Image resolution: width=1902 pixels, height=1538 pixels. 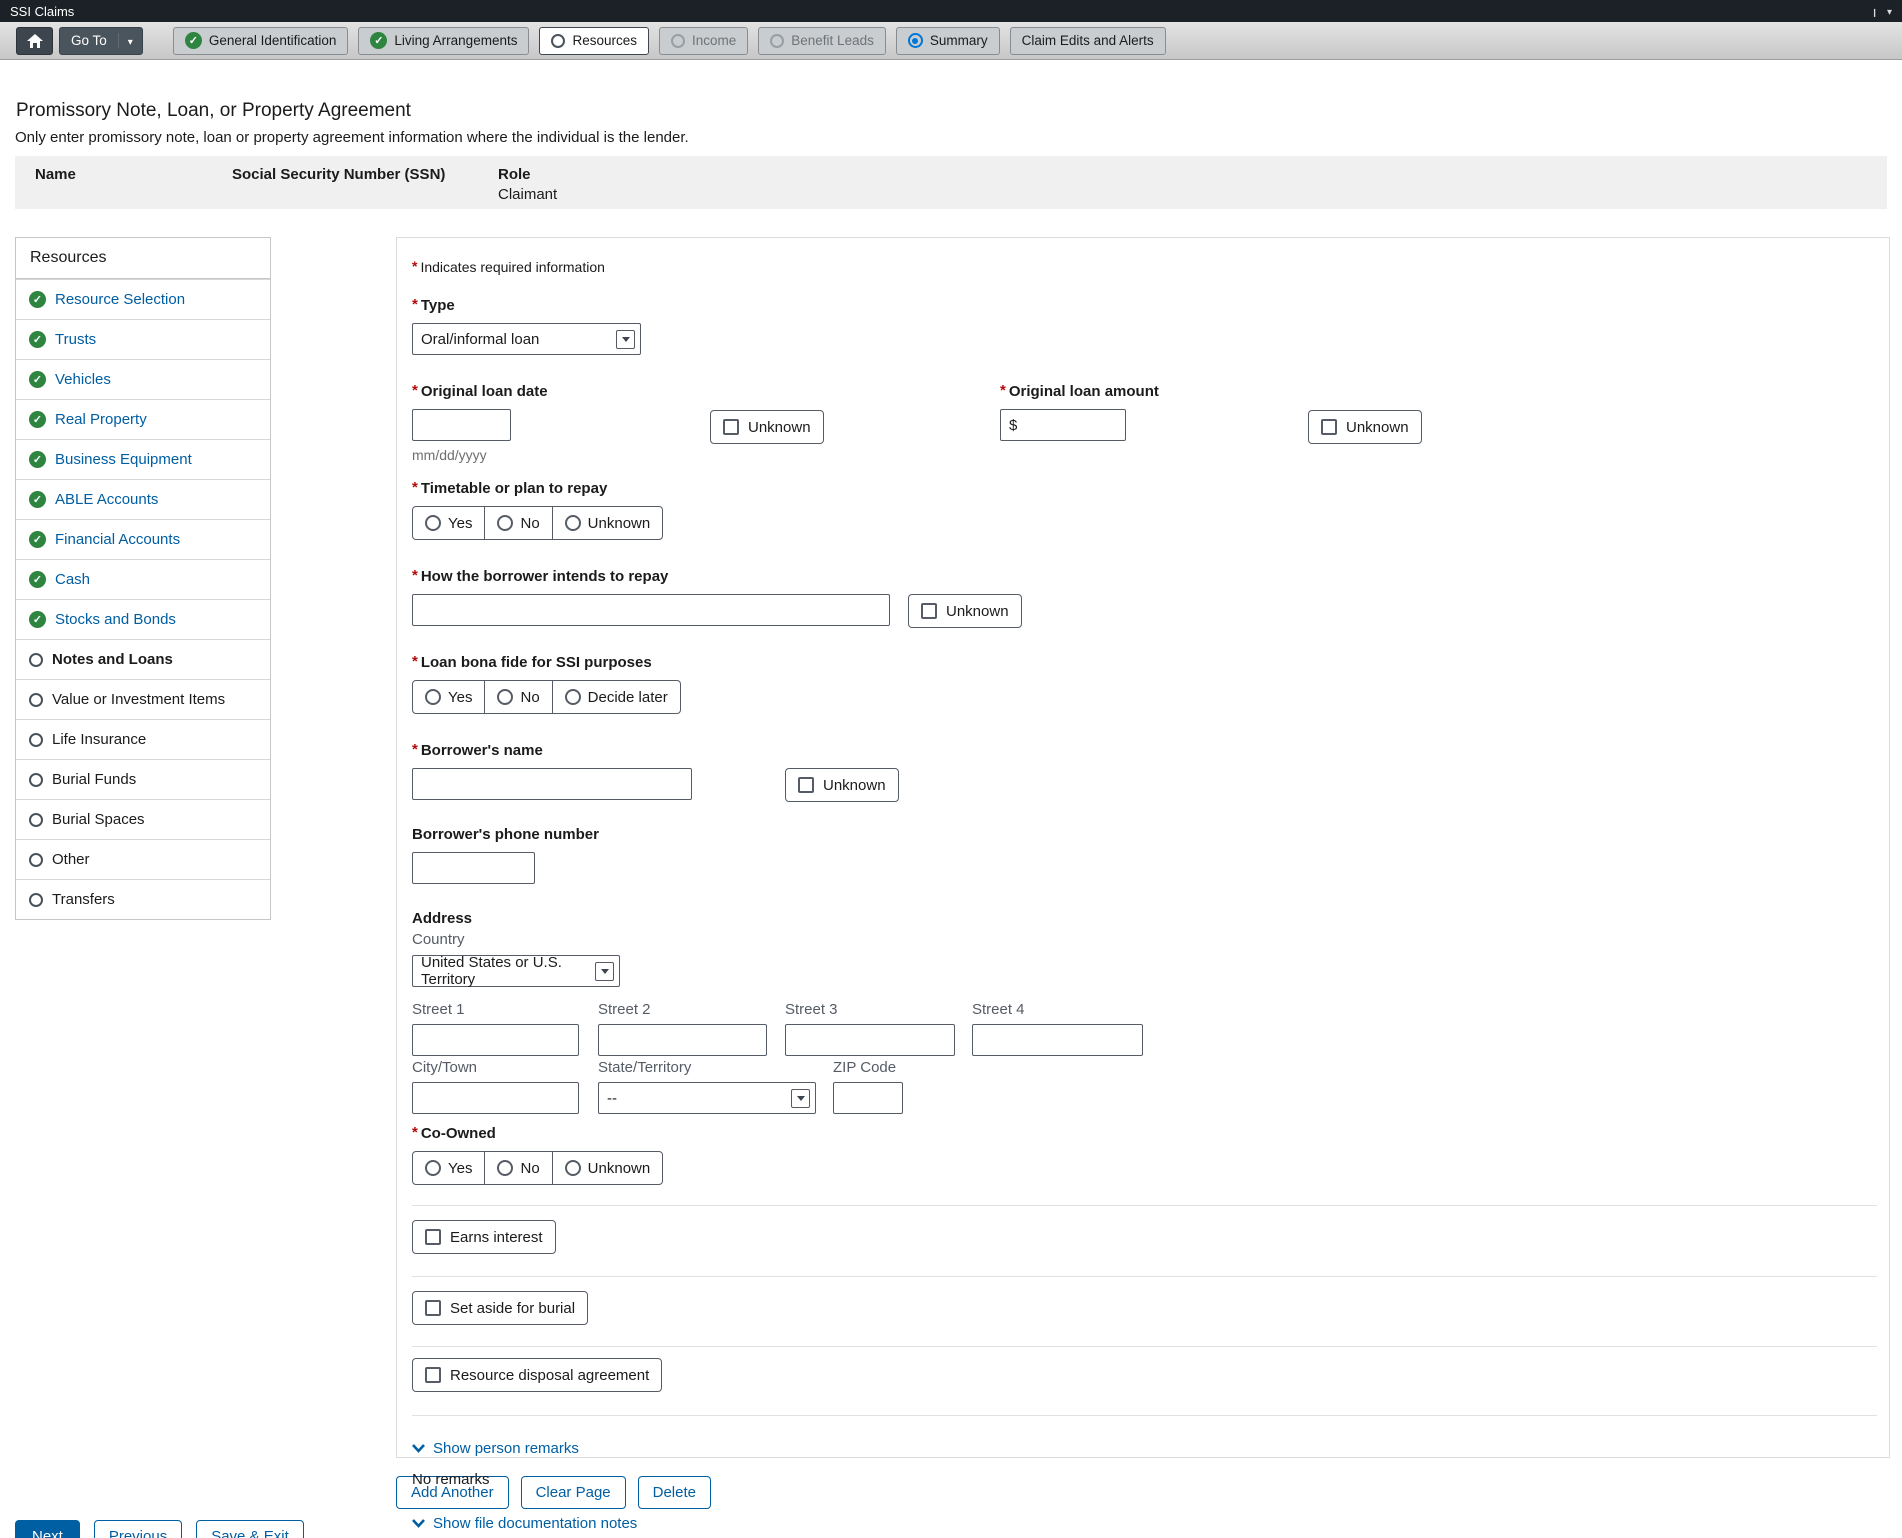 I want to click on co-owned-option-no: No, so click(x=519, y=1168).